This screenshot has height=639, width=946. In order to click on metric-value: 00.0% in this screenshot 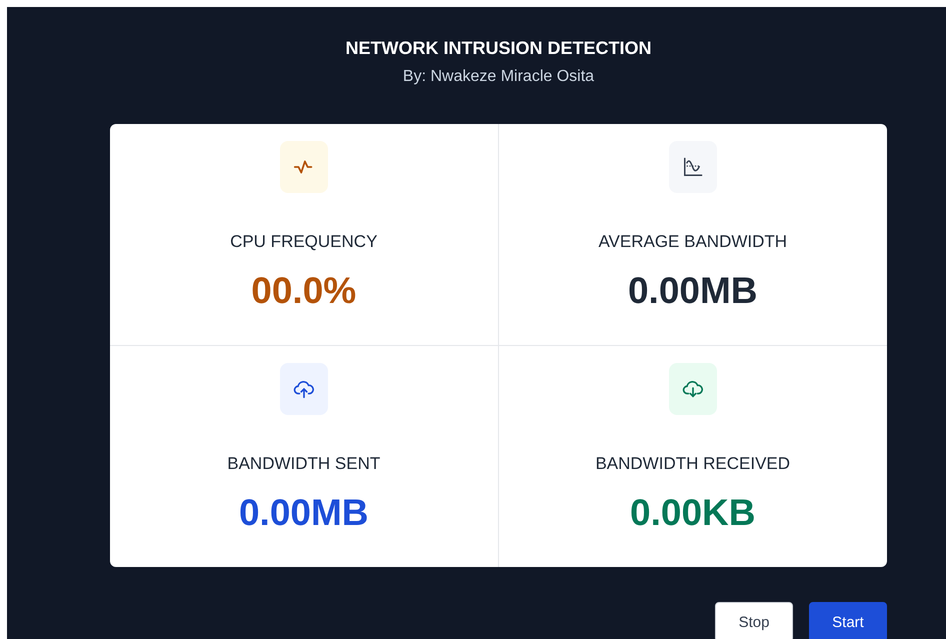, I will do `click(303, 291)`.